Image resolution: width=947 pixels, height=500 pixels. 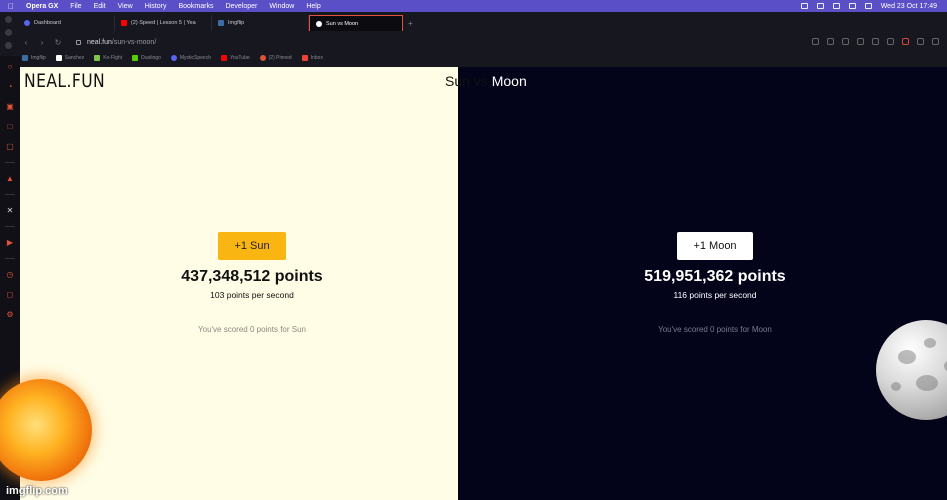 I want to click on bookmark-mysticspeech: MysticSpeech, so click(x=190, y=58).